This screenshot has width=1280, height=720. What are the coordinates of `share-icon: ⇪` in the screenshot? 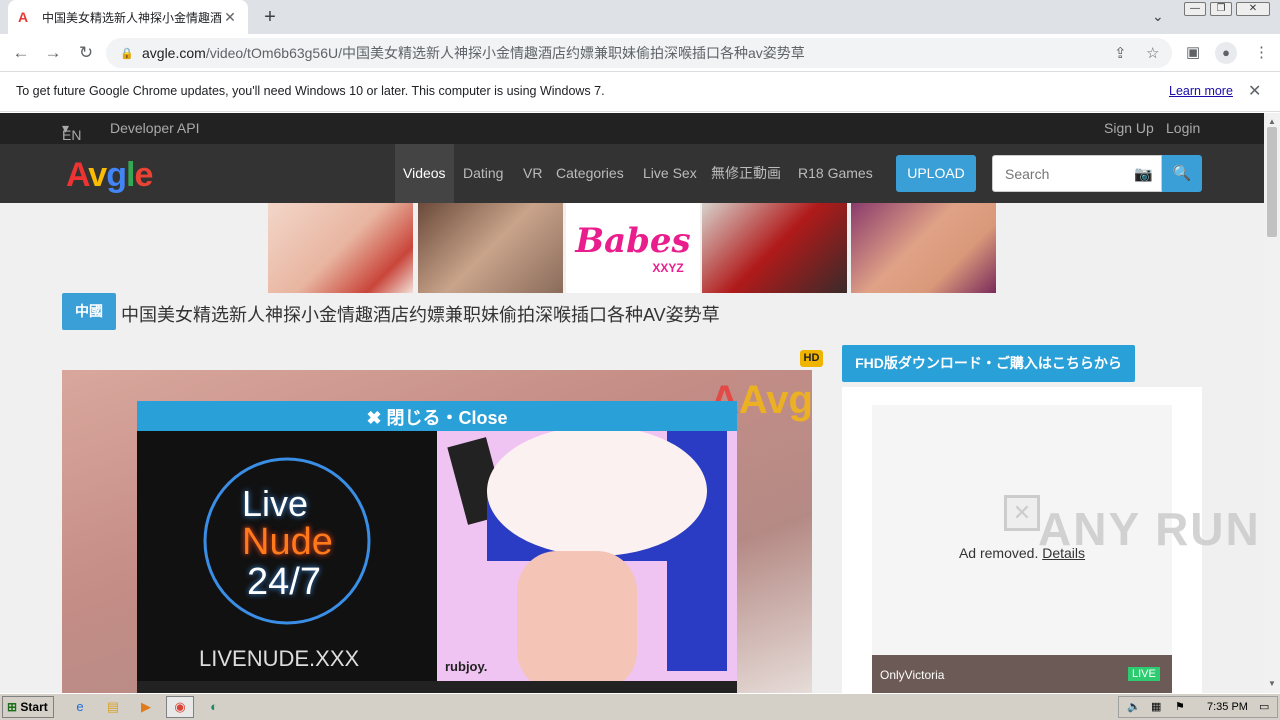 It's located at (1120, 53).